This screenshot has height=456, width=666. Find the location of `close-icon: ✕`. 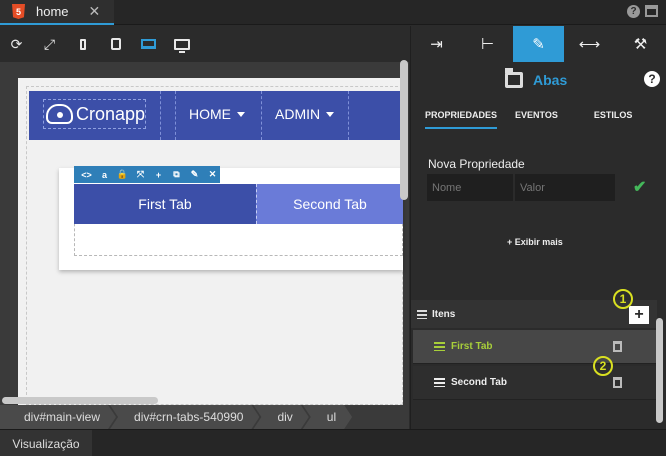

close-icon: ✕ is located at coordinates (95, 11).